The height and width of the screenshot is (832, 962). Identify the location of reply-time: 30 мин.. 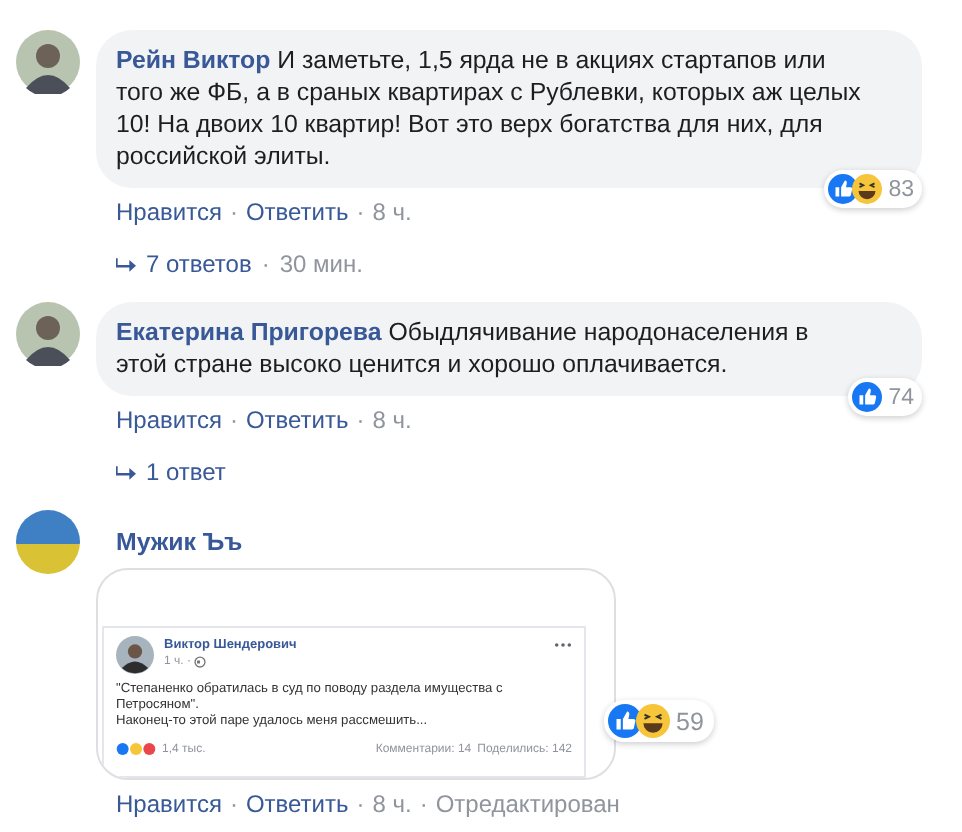
(321, 264).